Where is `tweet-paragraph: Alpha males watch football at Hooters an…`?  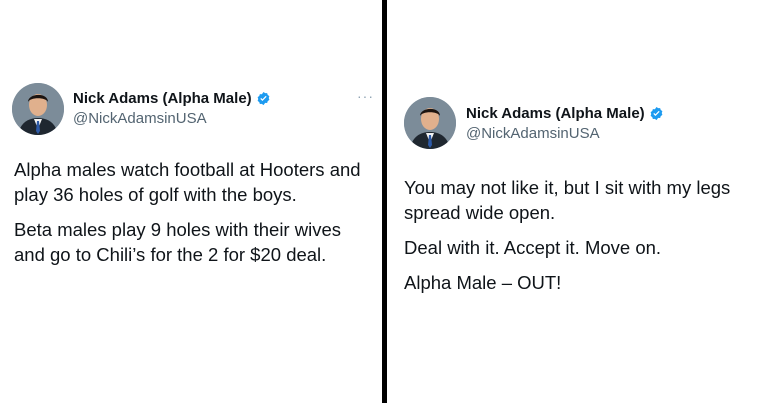 tweet-paragraph: Alpha males watch football at Hooters an… is located at coordinates (187, 182).